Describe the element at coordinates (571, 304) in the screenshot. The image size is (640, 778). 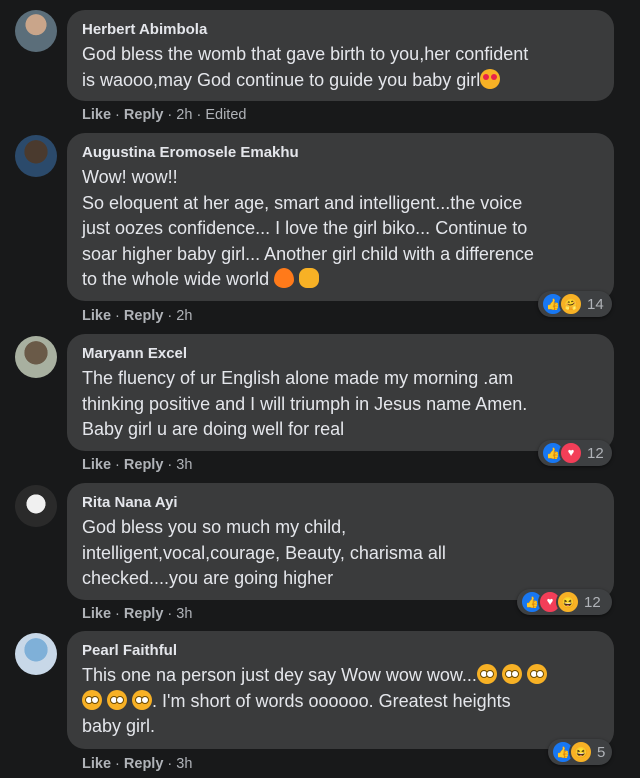
I see `care-reaction-icon: 🤗` at that location.